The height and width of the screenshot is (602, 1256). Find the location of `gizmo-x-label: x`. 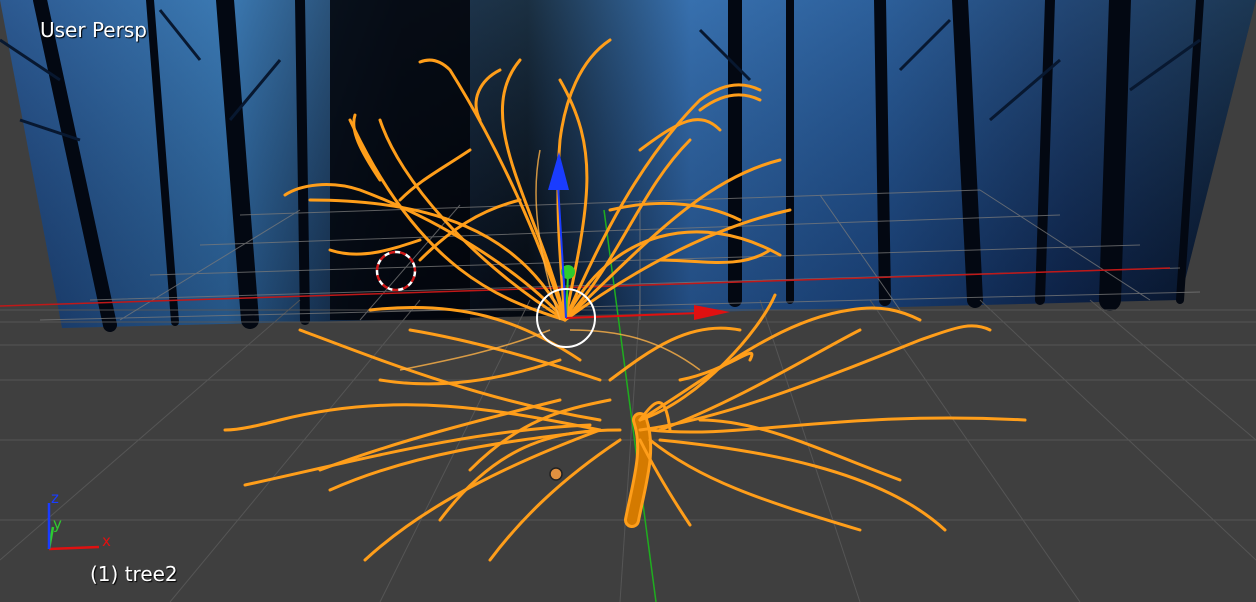

gizmo-x-label: x is located at coordinates (106, 541).